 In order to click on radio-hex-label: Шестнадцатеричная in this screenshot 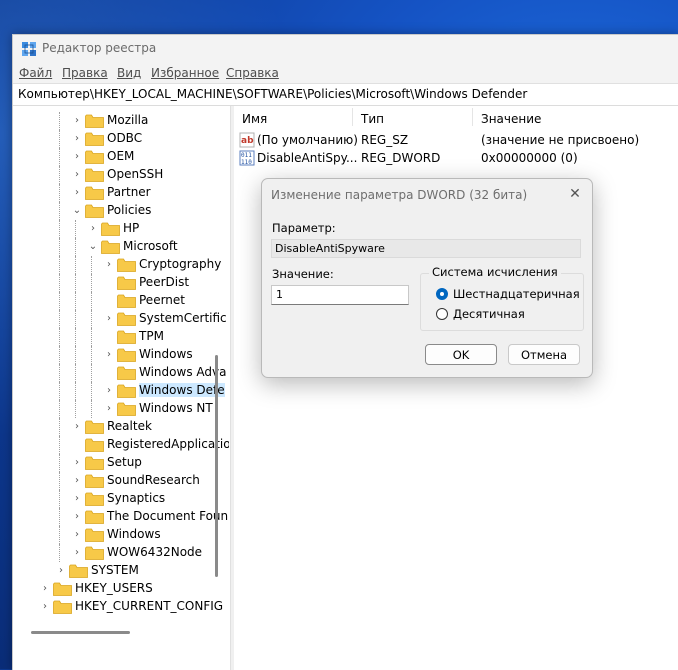, I will do `click(516, 294)`.